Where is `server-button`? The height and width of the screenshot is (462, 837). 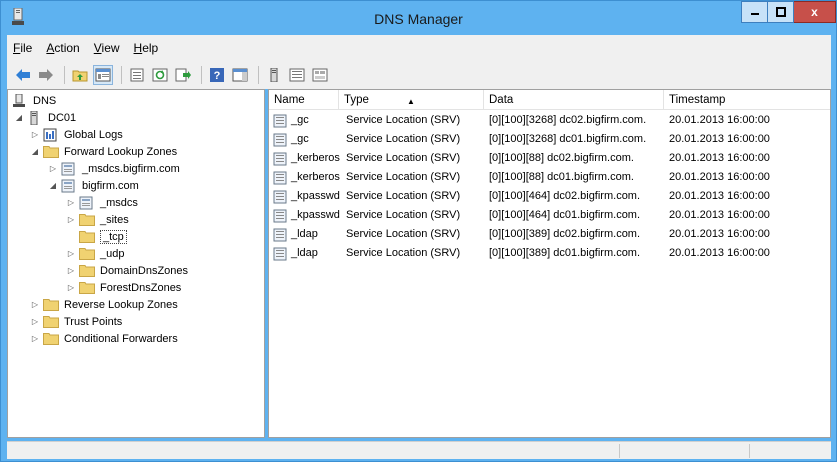 server-button is located at coordinates (274, 75).